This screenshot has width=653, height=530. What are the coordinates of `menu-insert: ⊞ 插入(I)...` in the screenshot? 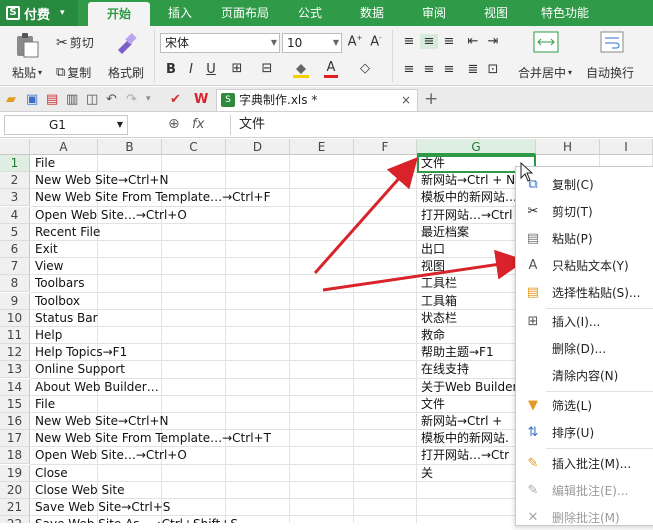 It's located at (584, 322).